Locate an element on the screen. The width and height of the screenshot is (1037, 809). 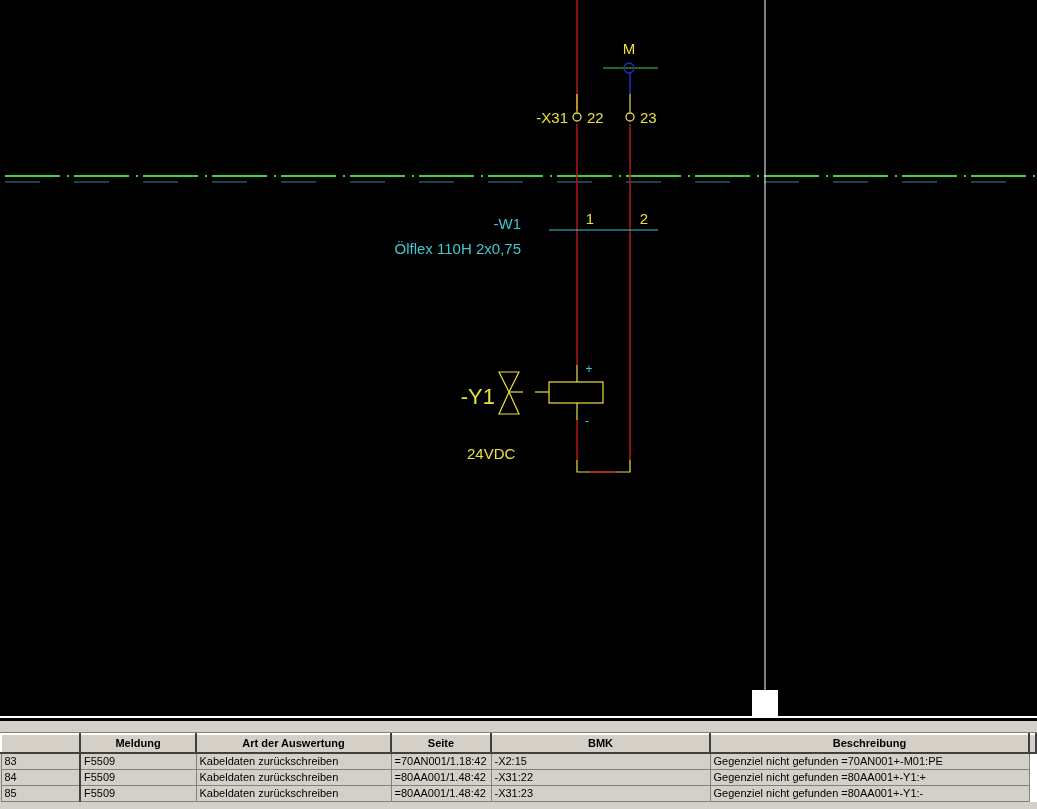
column-header: Seite is located at coordinates (441, 743).